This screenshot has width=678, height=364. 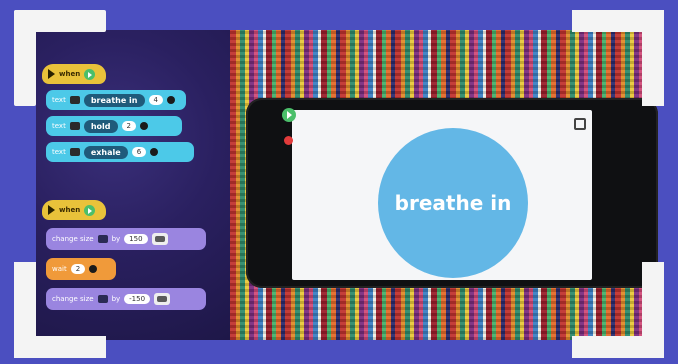 I want to click on number-input: 4, so click(x=155, y=100).